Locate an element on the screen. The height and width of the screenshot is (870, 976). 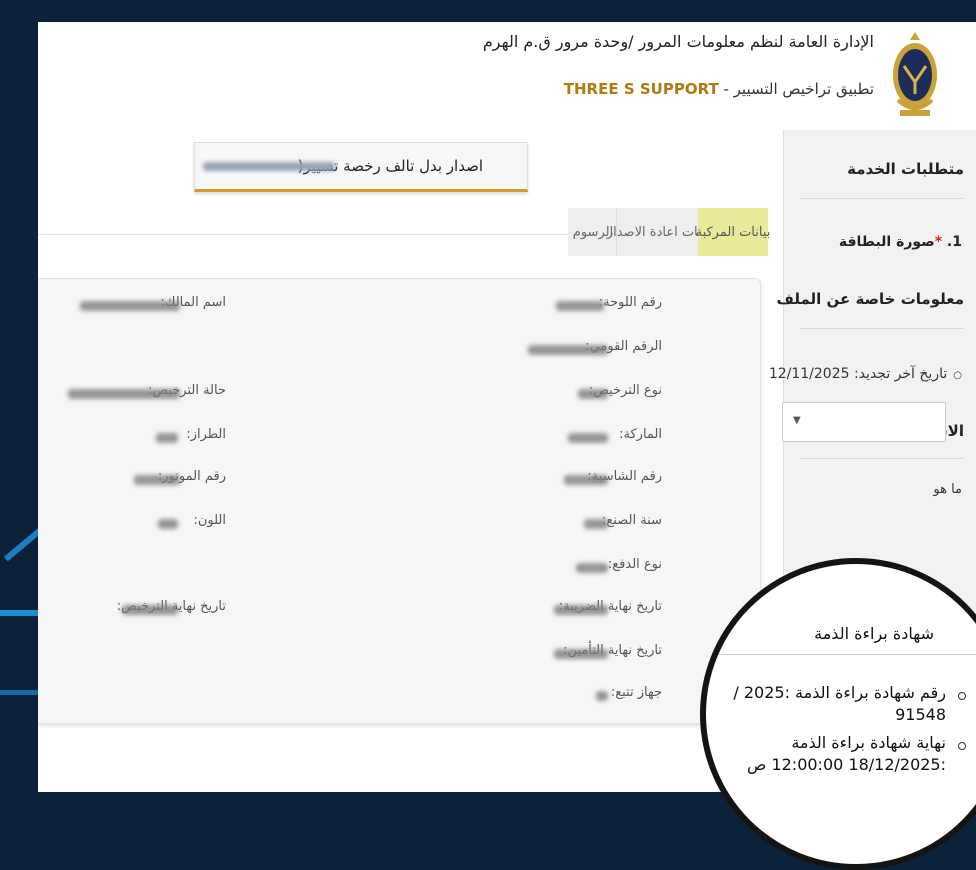
app-name: تطبيق تراخيص التسيير - is located at coordinates (798, 89).